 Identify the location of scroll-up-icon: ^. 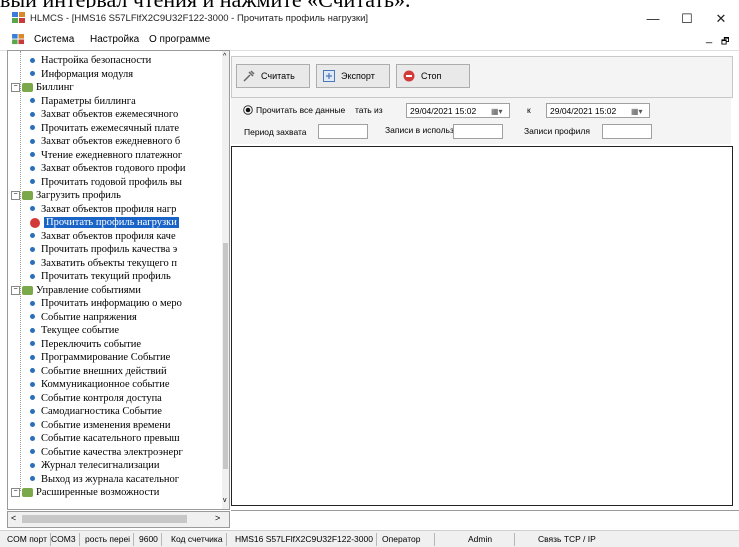
(224, 56).